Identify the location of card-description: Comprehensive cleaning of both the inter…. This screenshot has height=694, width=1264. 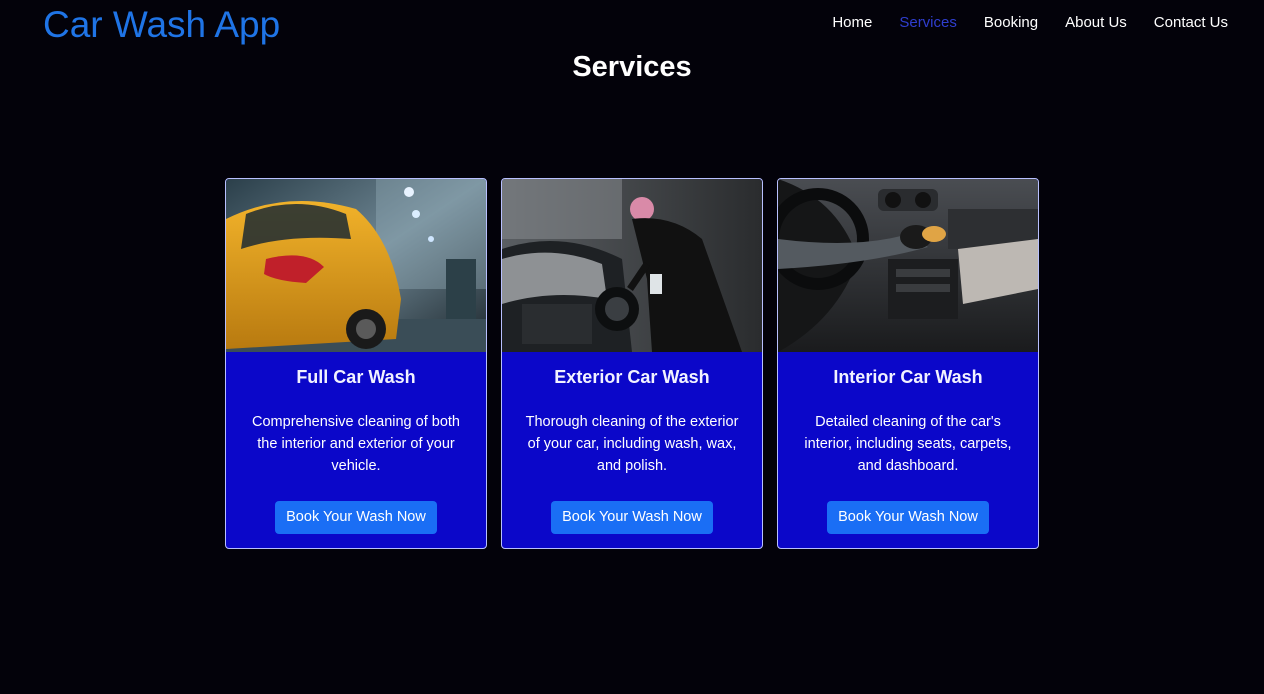
(356, 444).